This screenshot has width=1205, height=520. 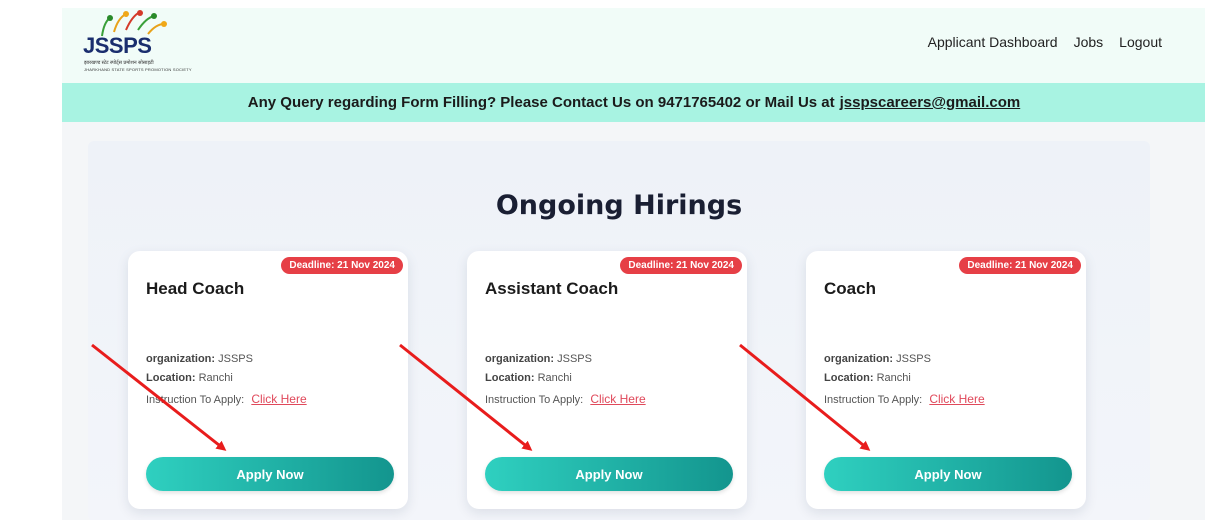 I want to click on logo-subtitle-english: JHARKHAND STATE SPORTS PROMOTION SOCIETY, so click(x=138, y=69).